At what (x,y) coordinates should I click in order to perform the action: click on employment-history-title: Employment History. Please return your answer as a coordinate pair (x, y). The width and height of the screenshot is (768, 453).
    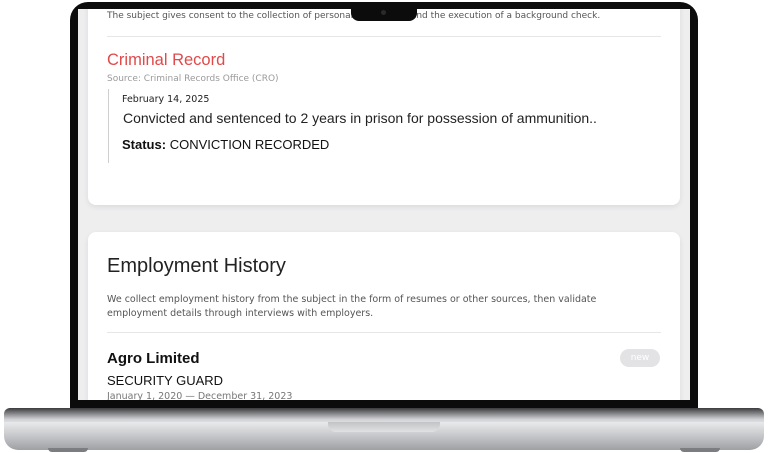
    Looking at the image, I should click on (196, 266).